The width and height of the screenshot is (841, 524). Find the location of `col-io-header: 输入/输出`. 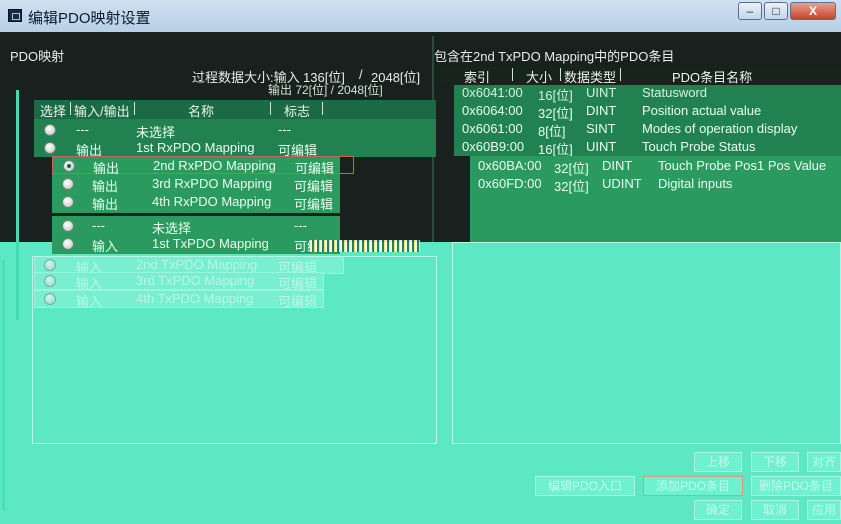

col-io-header: 输入/输出 is located at coordinates (102, 110).